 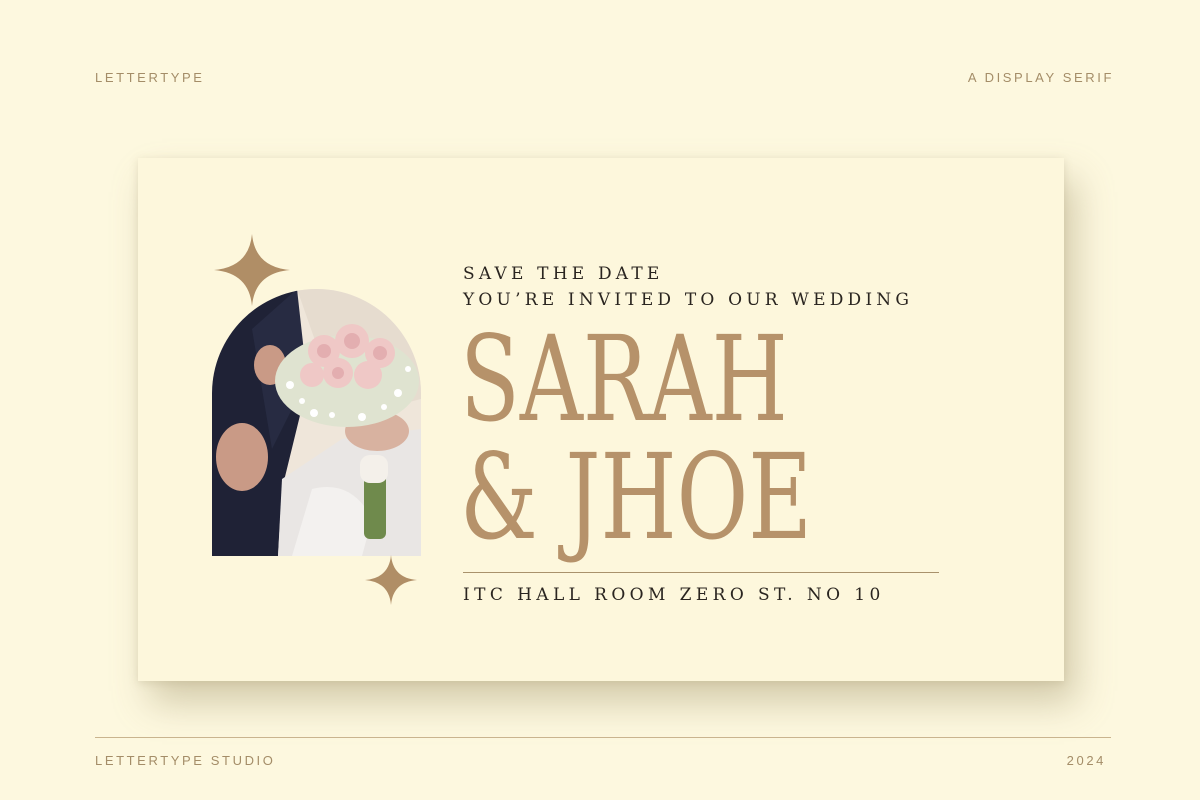 I want to click on year-label: 2024, so click(x=1086, y=760).